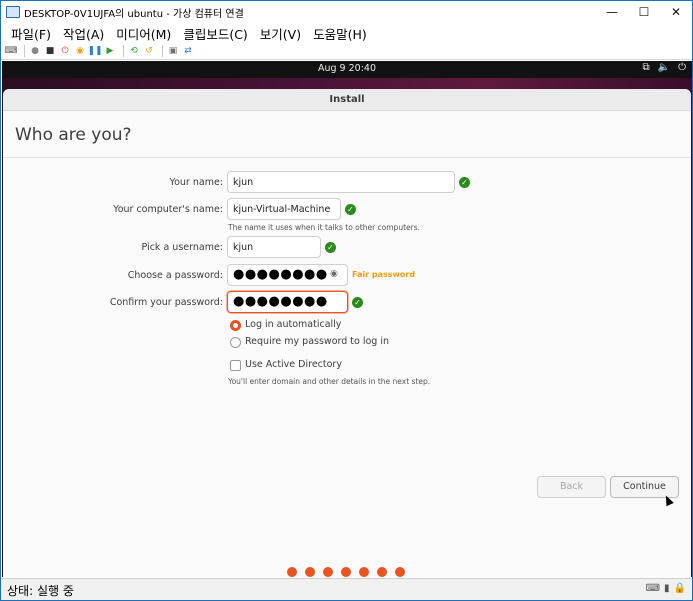 Image resolution: width=693 pixels, height=601 pixels. Describe the element at coordinates (83, 33) in the screenshot. I see `menu-action: 작업(A)` at that location.